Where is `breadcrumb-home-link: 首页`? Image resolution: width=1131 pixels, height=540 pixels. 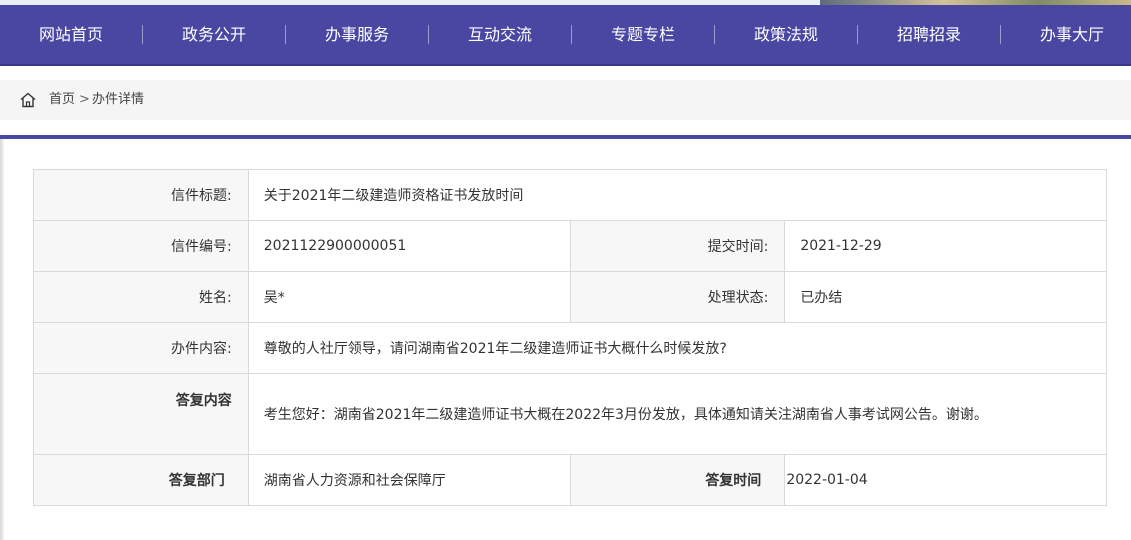 breadcrumb-home-link: 首页 is located at coordinates (62, 100).